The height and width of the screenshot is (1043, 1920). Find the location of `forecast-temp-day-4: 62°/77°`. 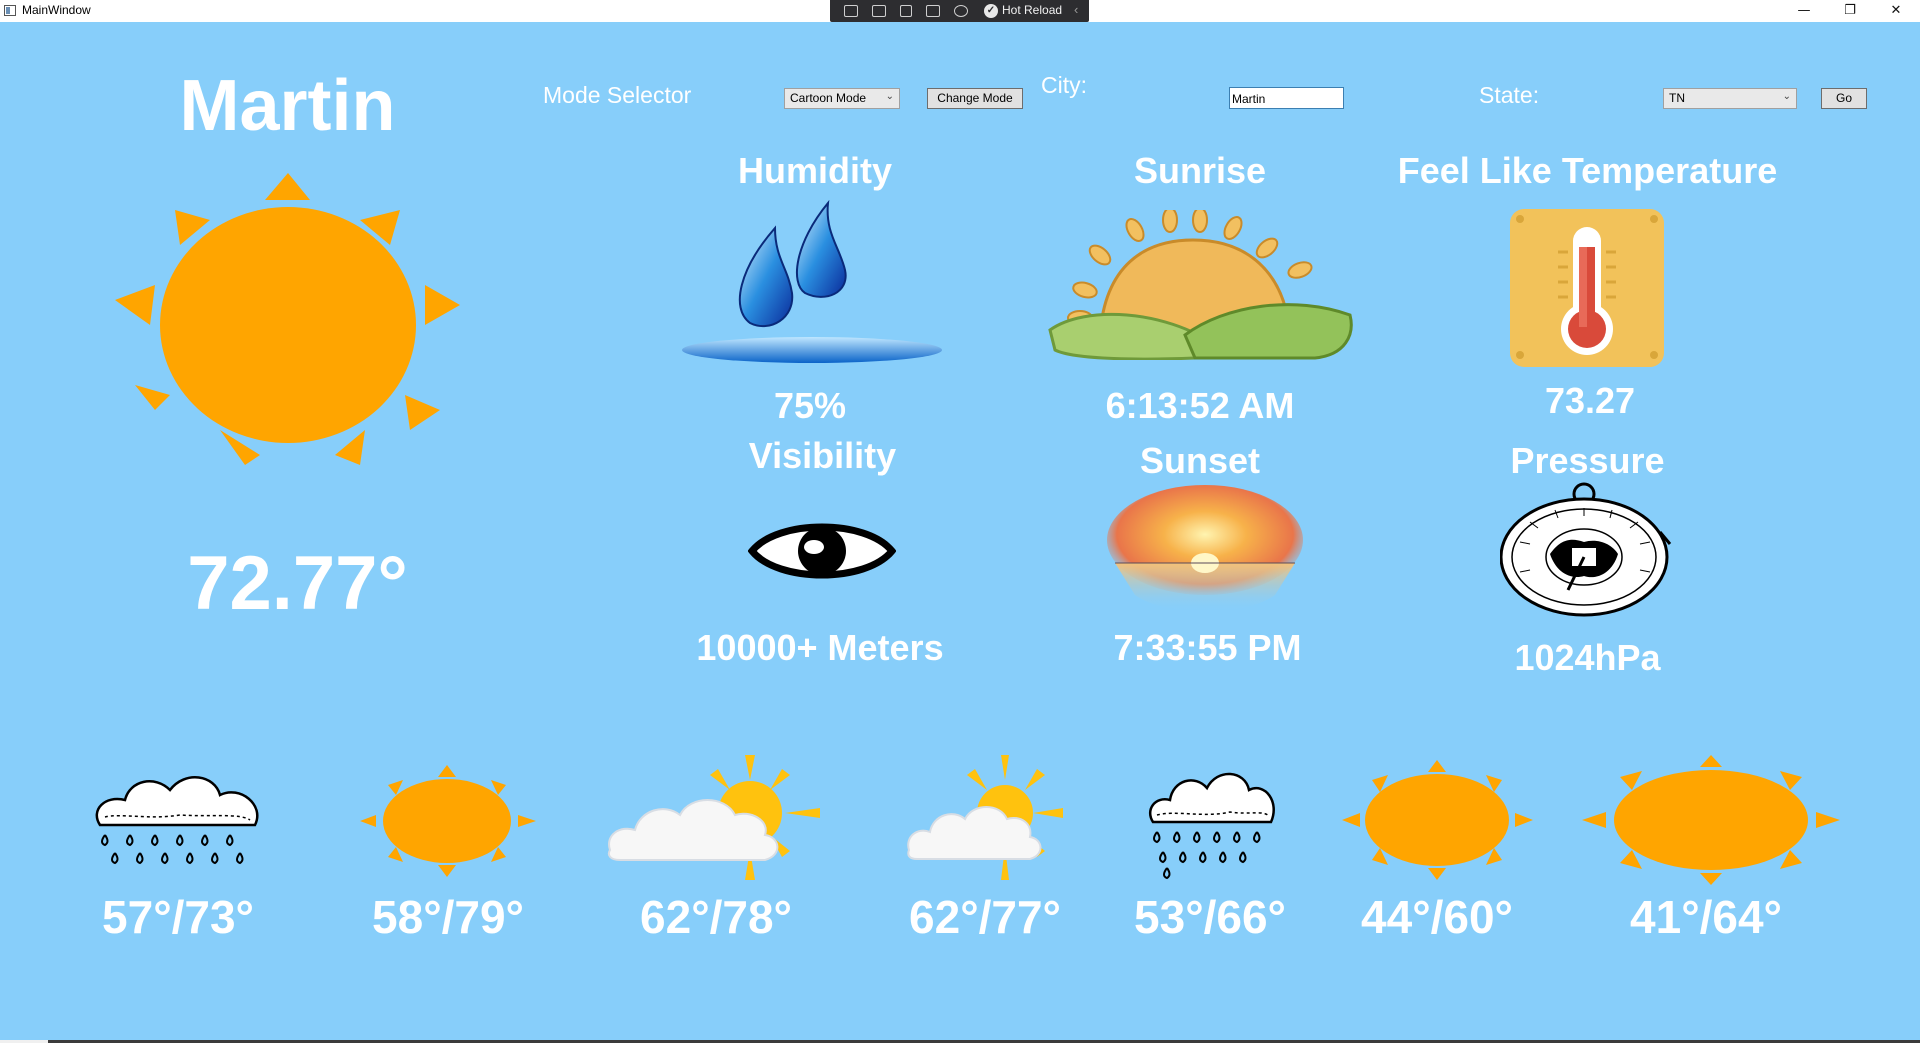

forecast-temp-day-4: 62°/77° is located at coordinates (985, 917).